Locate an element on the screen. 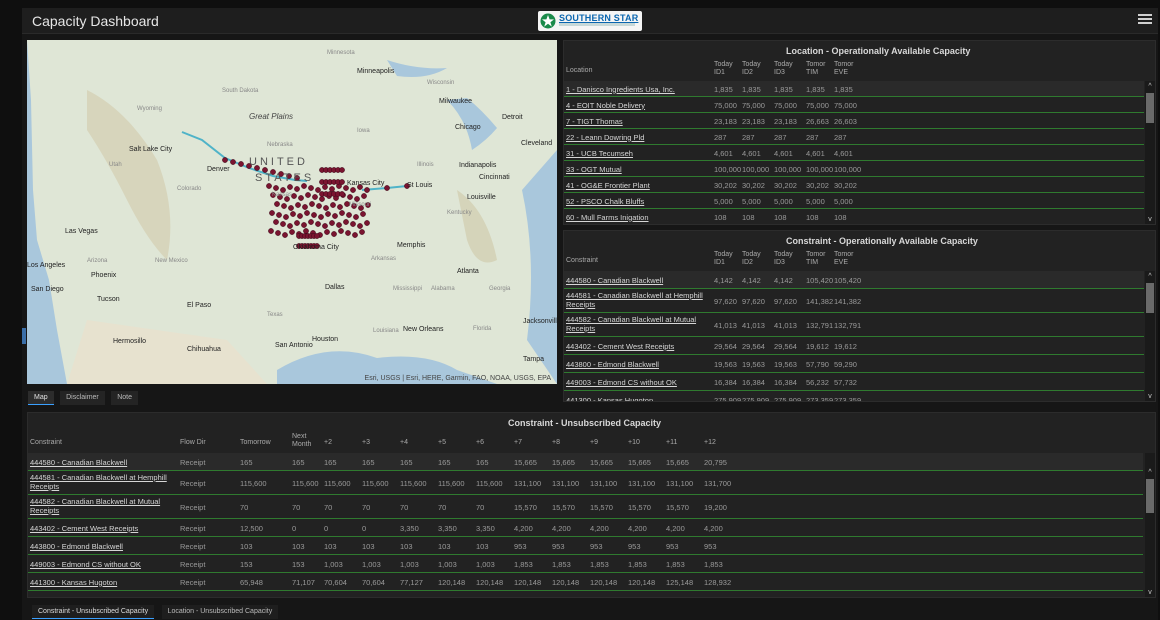 This screenshot has width=1160, height=620. table-row: 60 - Mull Farms Inigation 108 108 108 108 108 is located at coordinates (854, 216).